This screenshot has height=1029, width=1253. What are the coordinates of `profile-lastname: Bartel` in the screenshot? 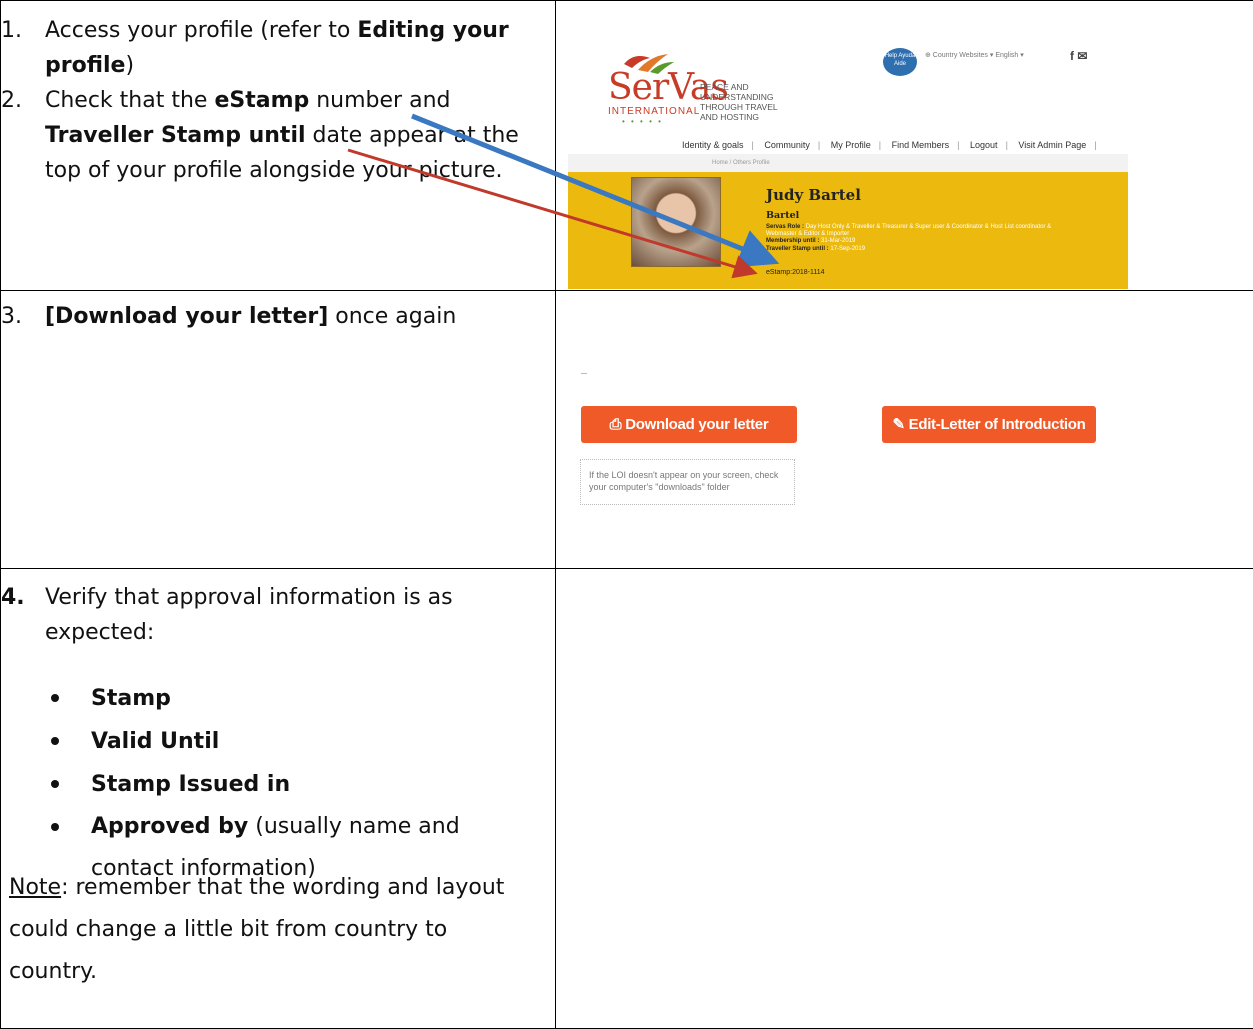 It's located at (783, 215).